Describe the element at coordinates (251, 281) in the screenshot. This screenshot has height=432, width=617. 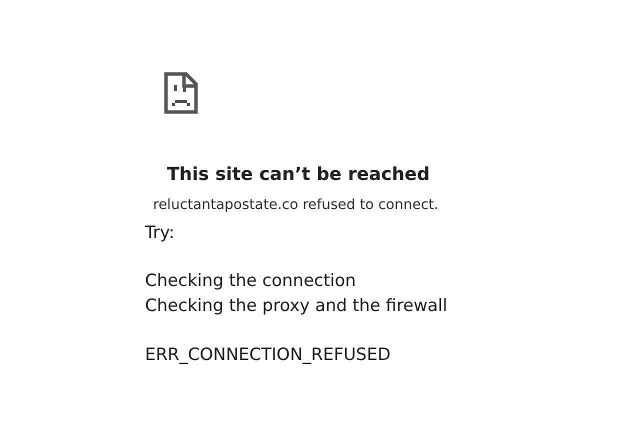
I see `suggestion-text: Checking the connection` at that location.